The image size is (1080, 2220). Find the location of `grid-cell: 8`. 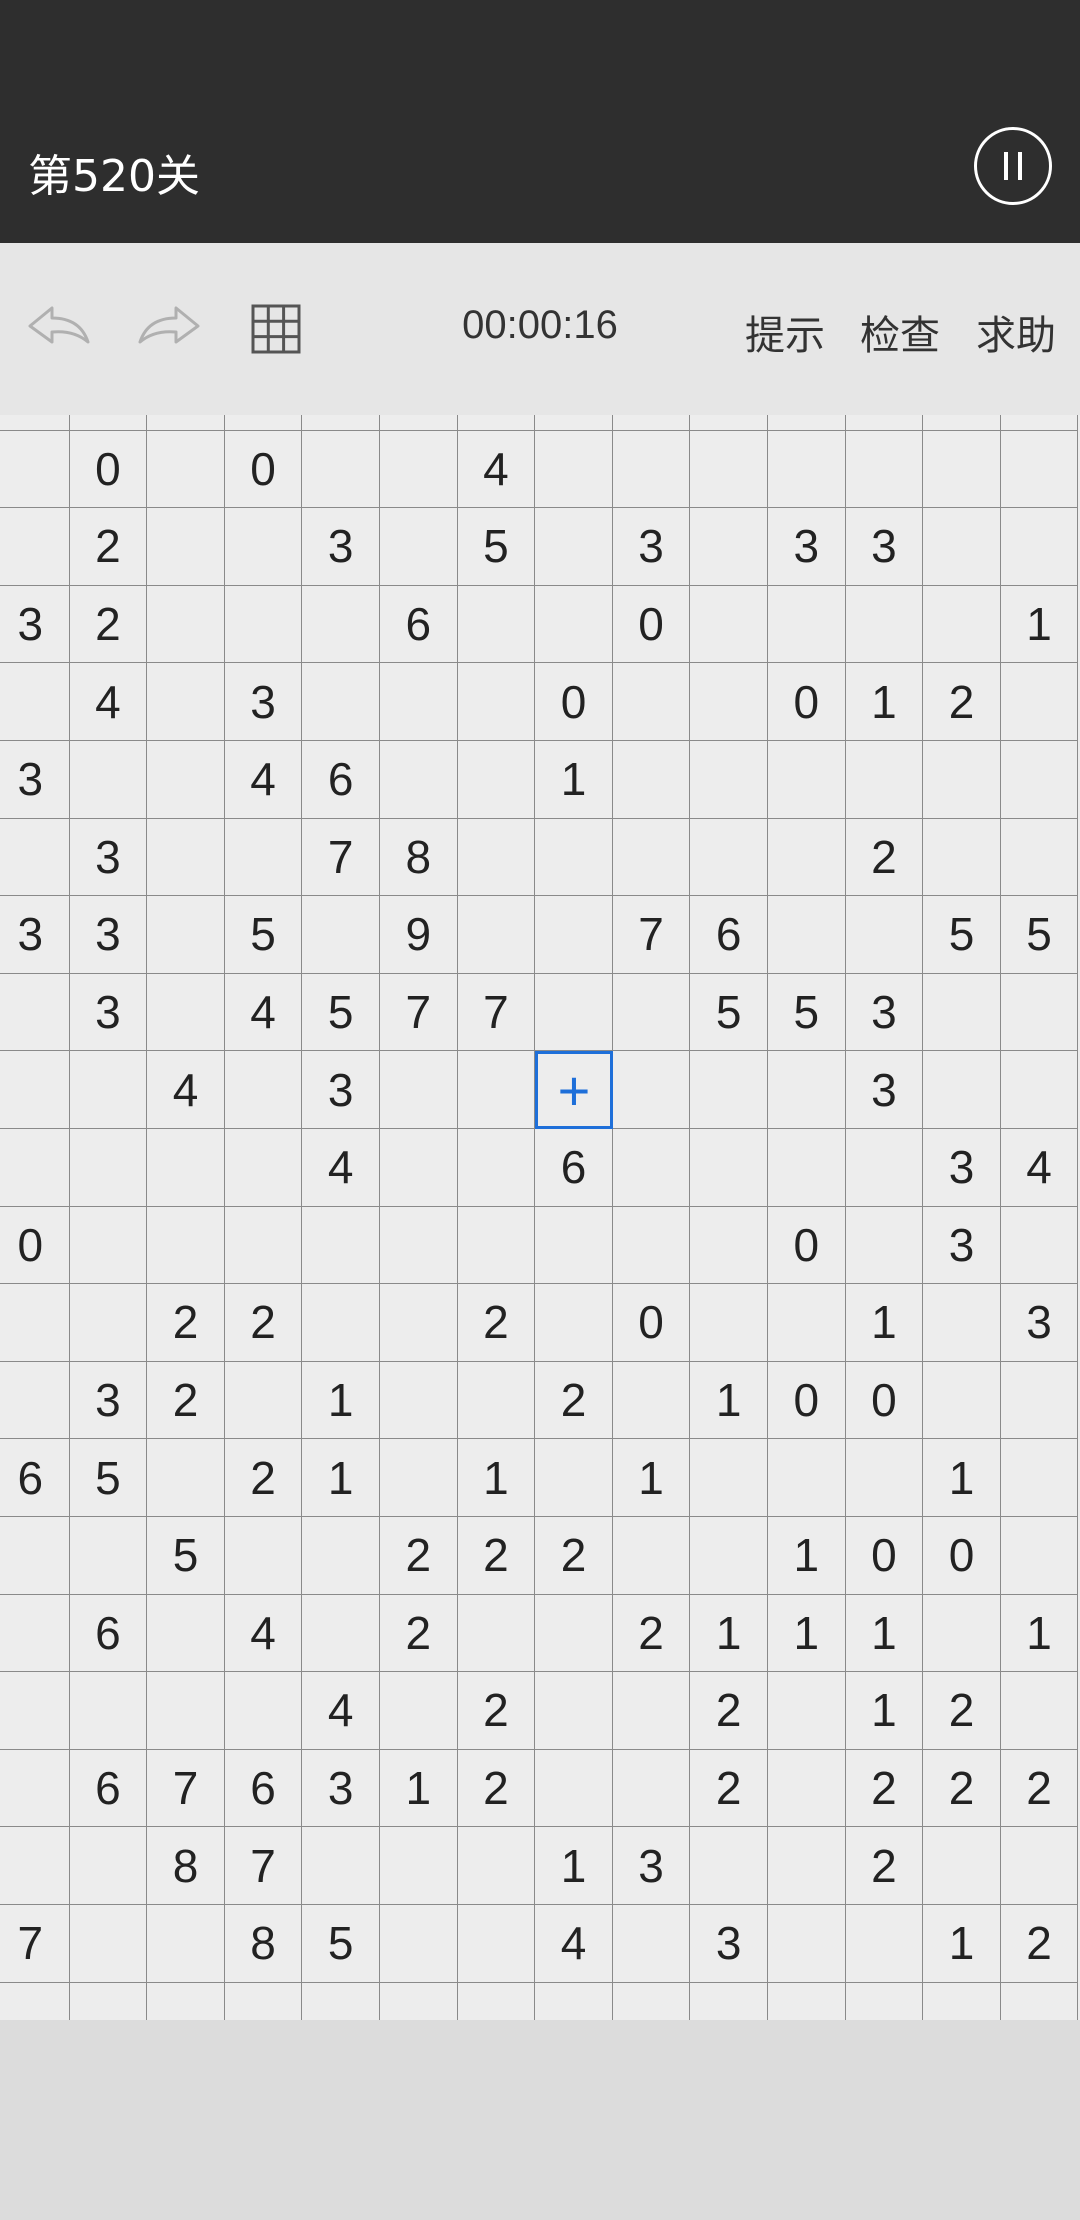

grid-cell: 8 is located at coordinates (419, 857).